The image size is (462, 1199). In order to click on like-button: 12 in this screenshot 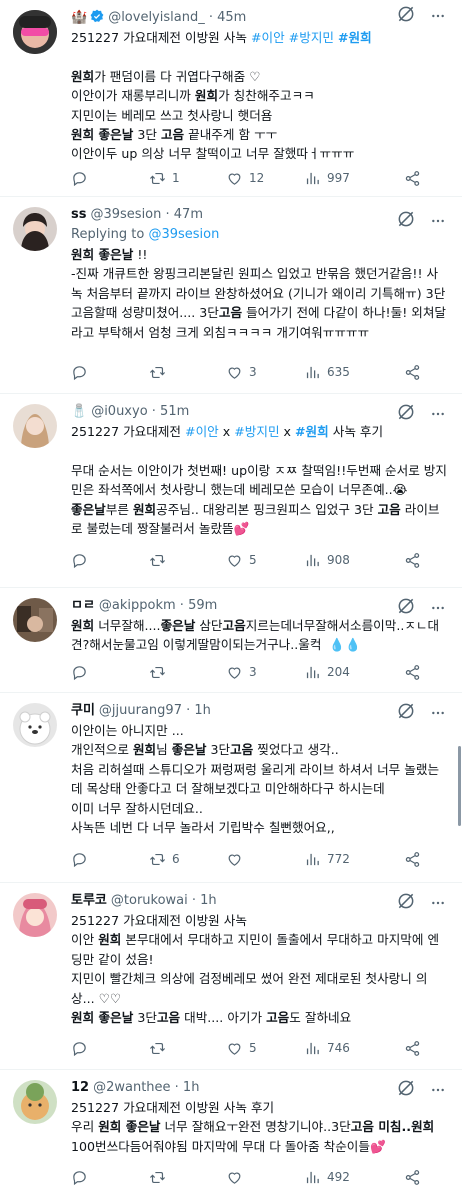, I will do `click(245, 178)`.